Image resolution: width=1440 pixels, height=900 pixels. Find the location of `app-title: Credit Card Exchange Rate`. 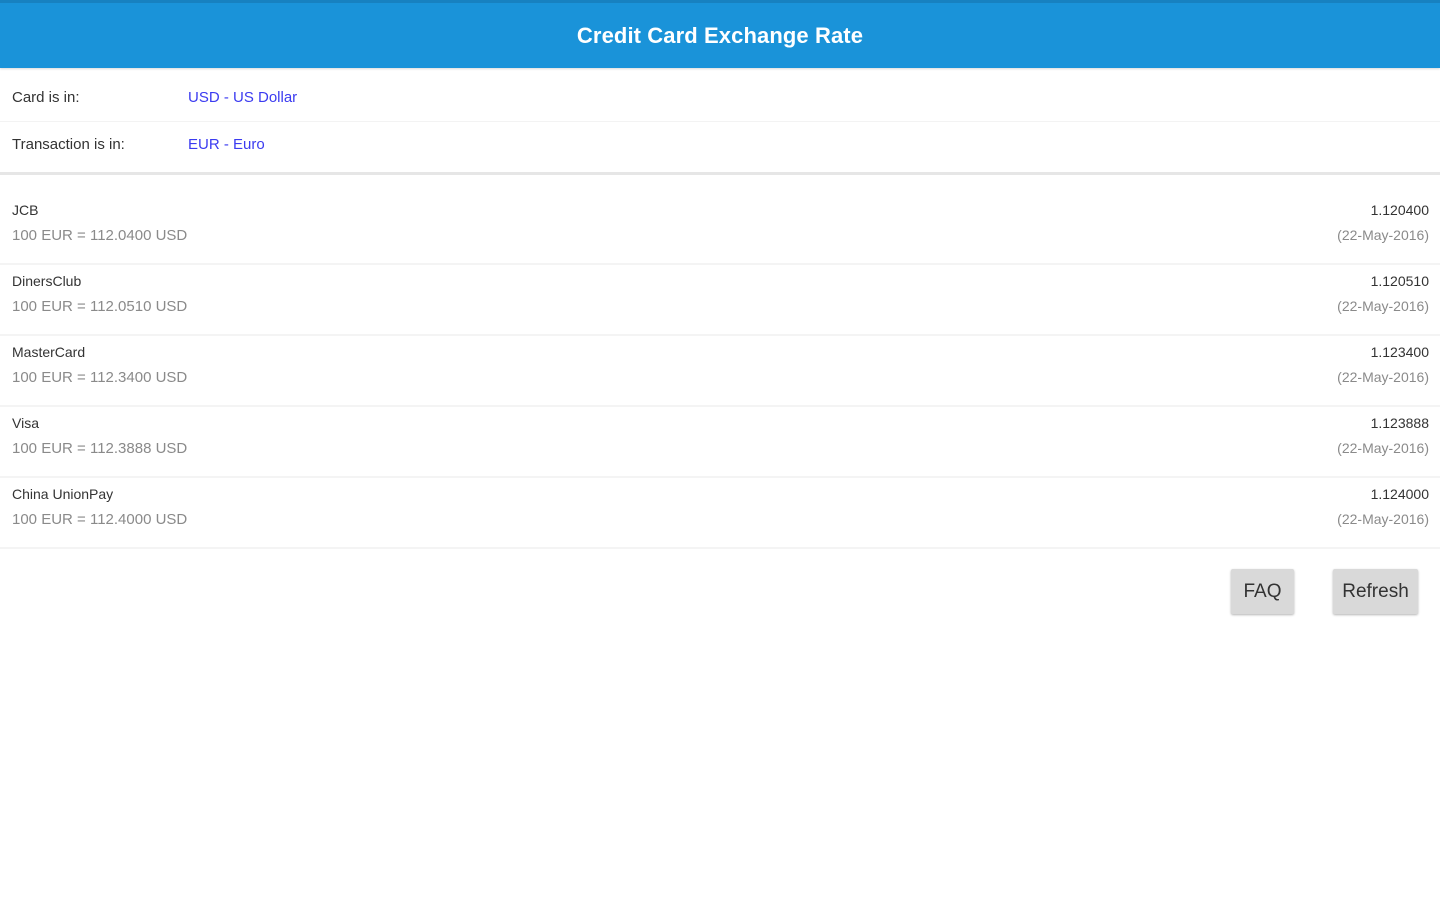

app-title: Credit Card Exchange Rate is located at coordinates (720, 35).